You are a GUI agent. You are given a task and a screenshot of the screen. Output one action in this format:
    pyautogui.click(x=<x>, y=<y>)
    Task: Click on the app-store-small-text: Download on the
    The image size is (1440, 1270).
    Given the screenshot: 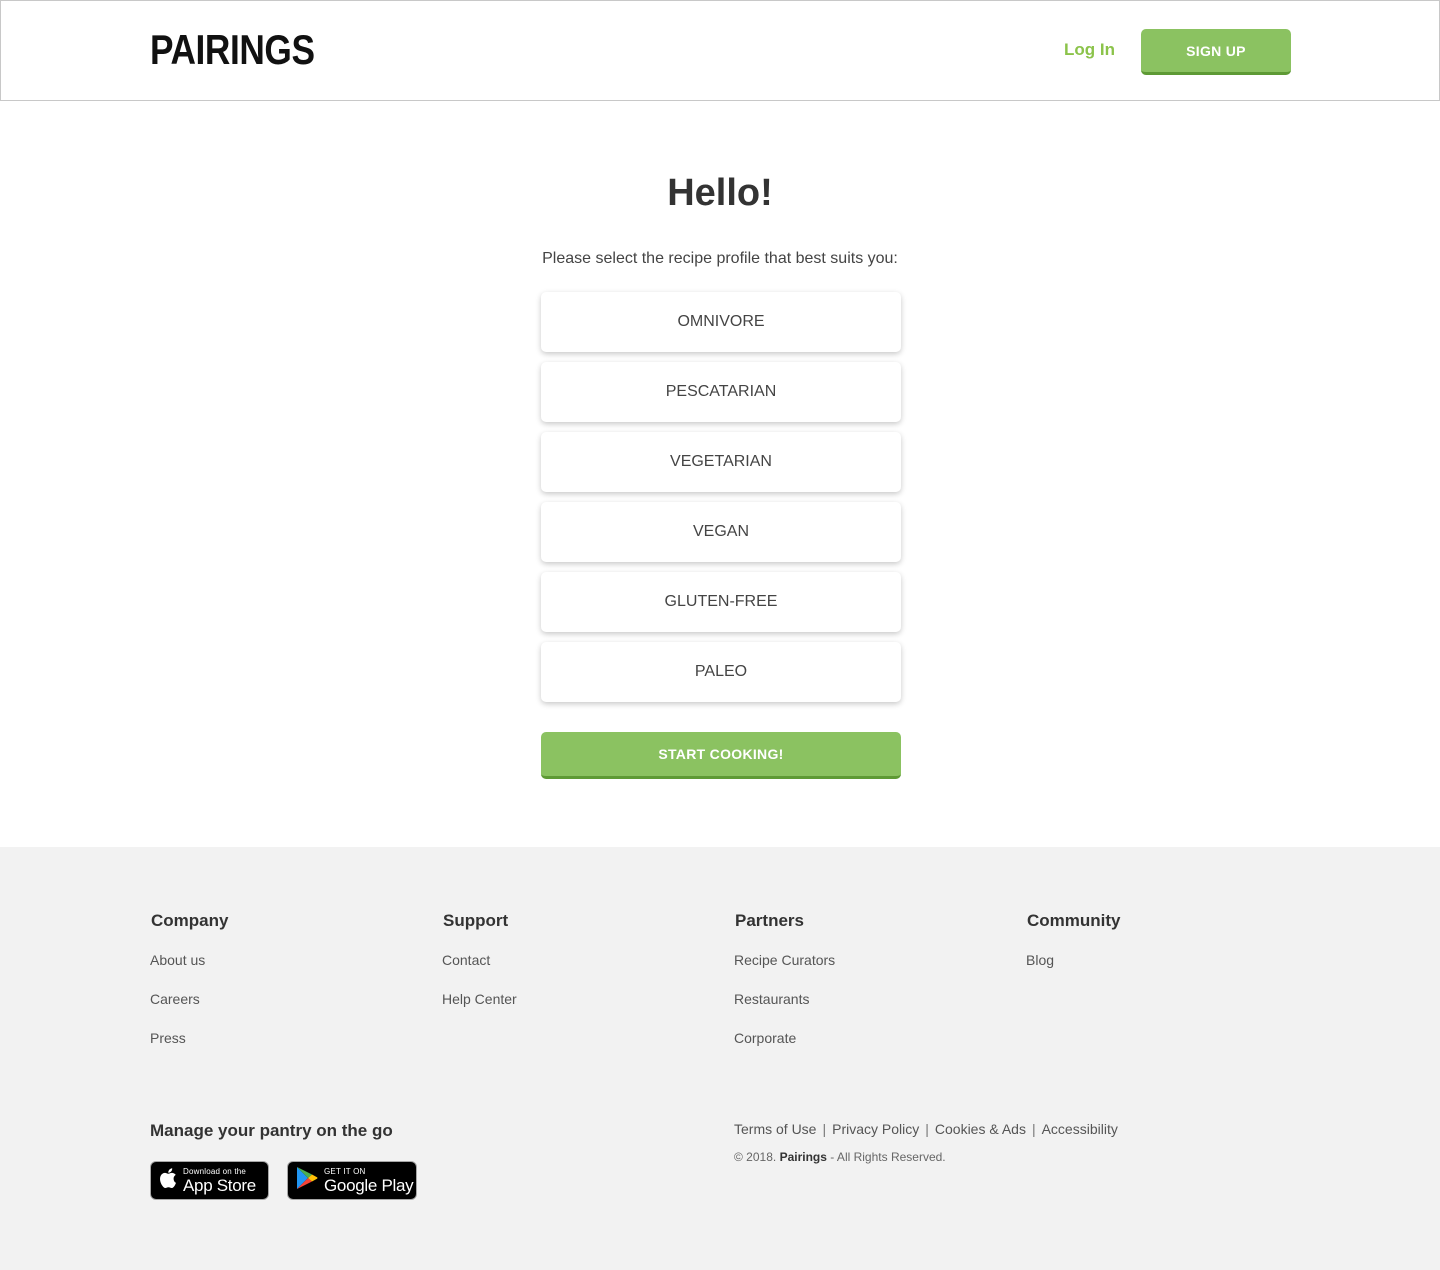 What is the action you would take?
    pyautogui.click(x=215, y=1171)
    